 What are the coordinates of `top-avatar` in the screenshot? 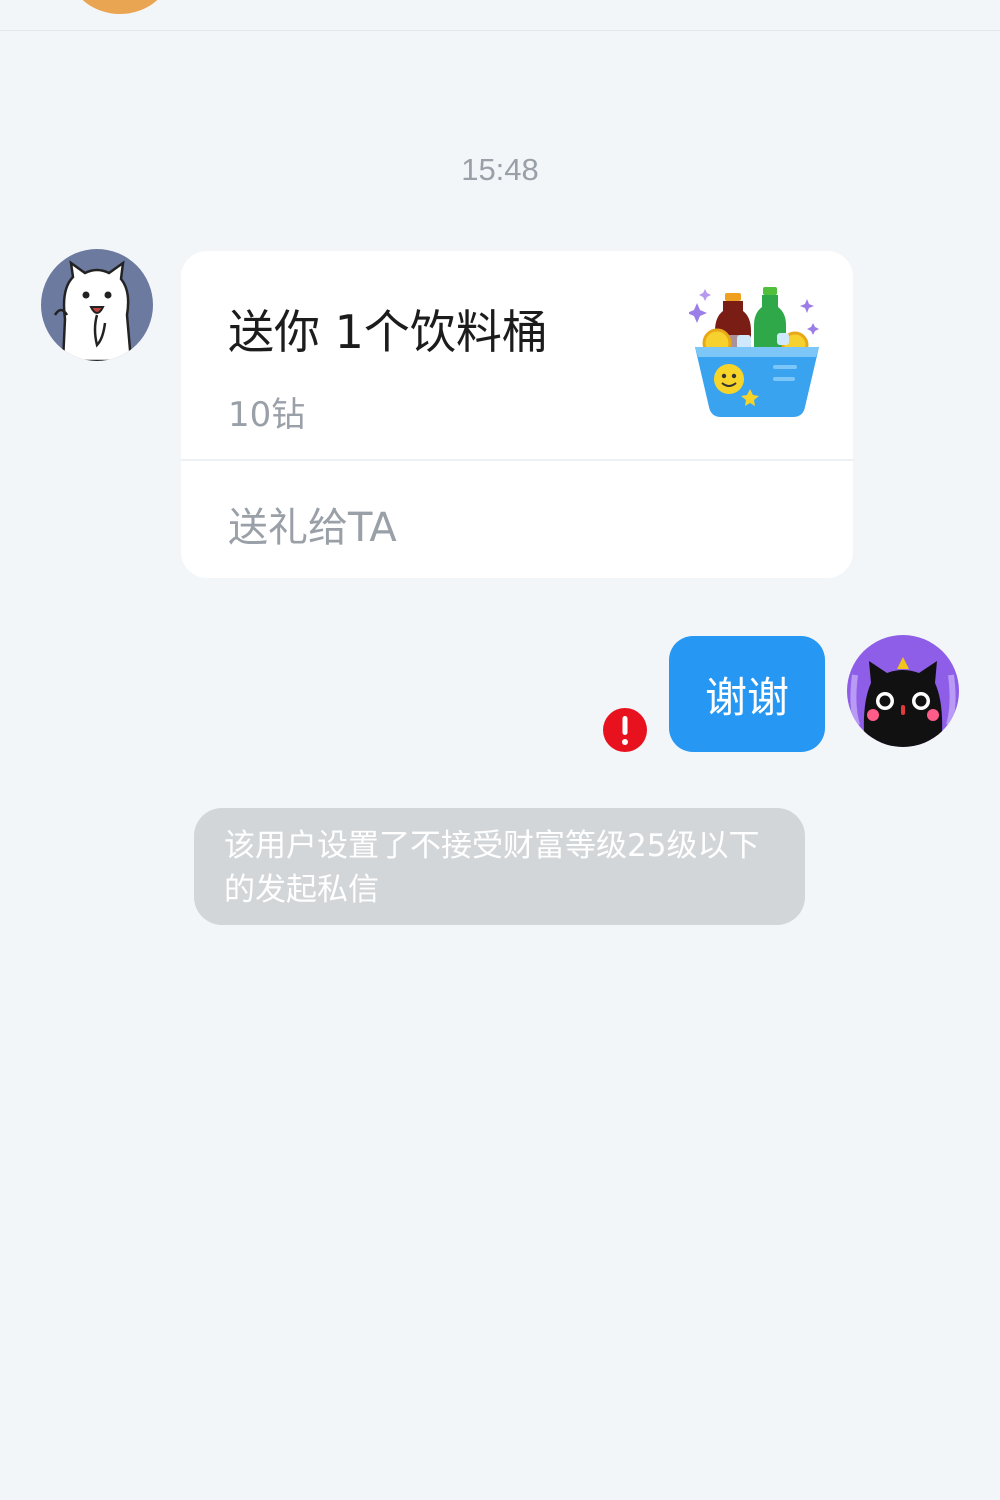 It's located at (120, 7).